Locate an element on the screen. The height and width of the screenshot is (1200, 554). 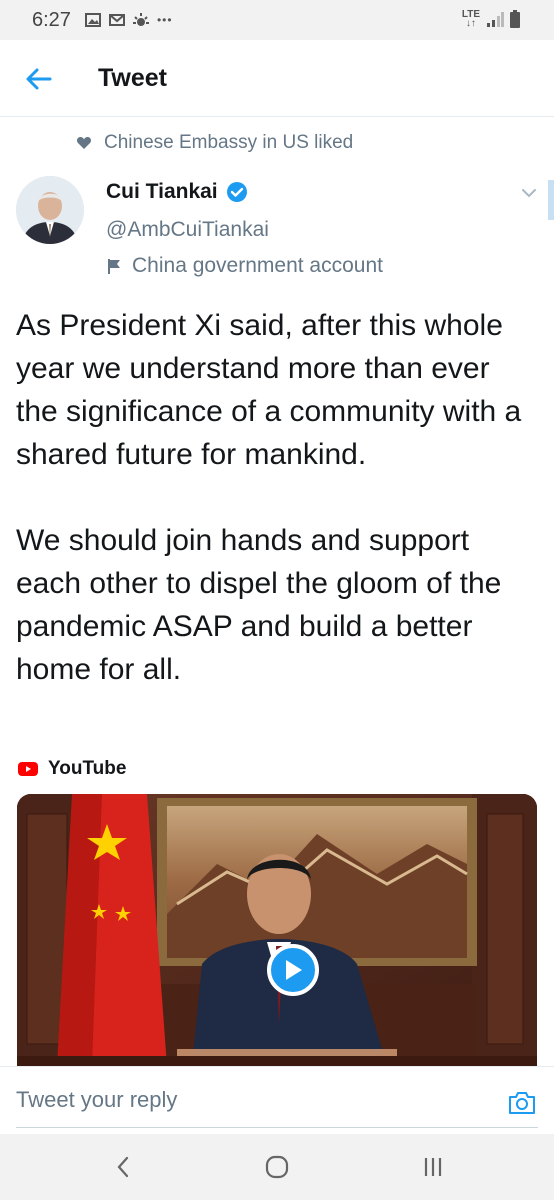
camera-icon is located at coordinates (522, 1102).